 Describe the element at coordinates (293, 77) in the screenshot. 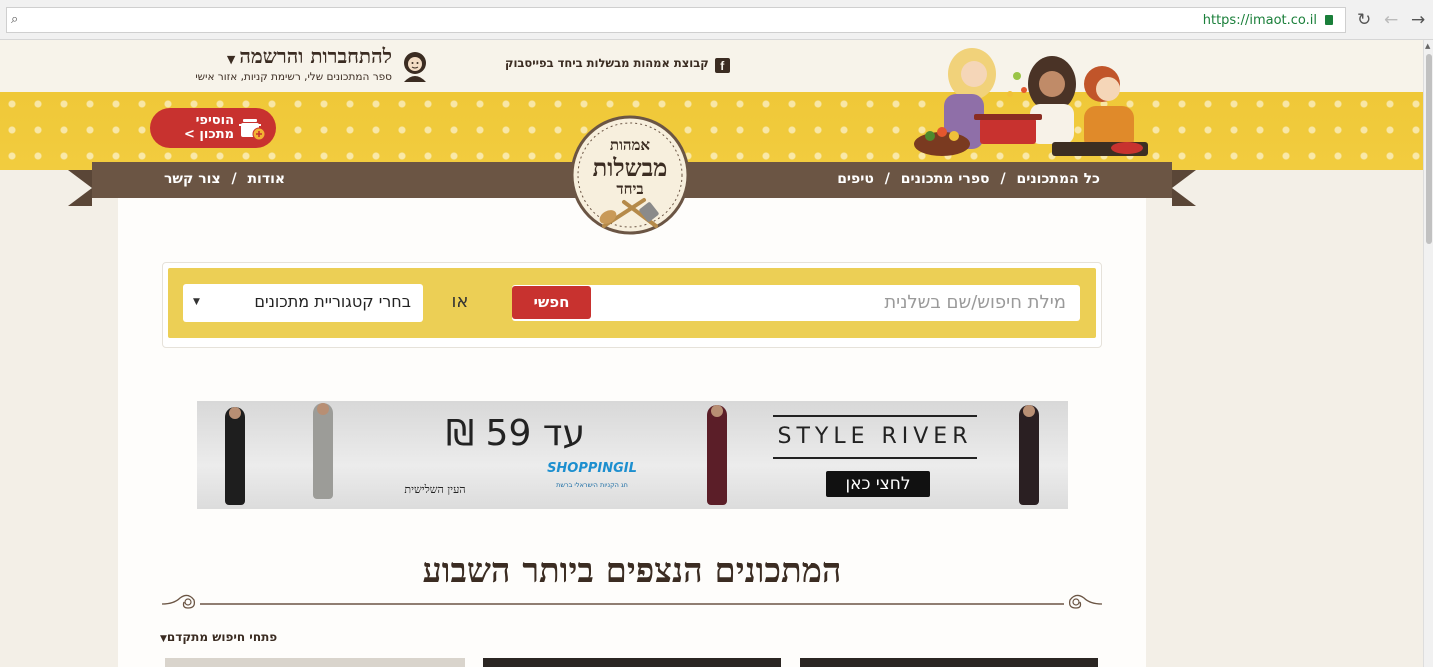

I see `signup-subtitle: ספר המתכונים שלי, רשימת קניות, אזור אישי` at that location.